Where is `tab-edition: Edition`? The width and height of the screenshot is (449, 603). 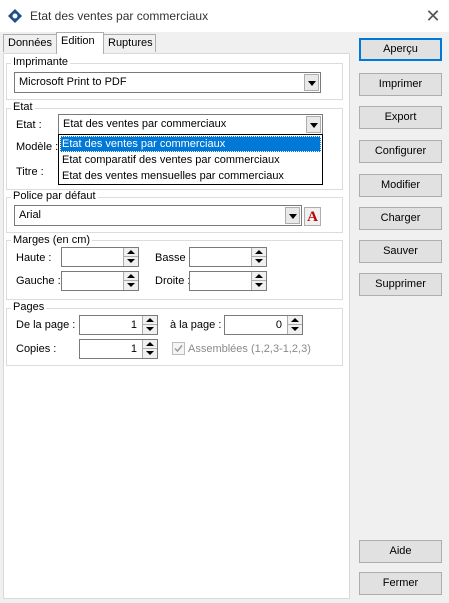 tab-edition: Edition is located at coordinates (80, 43).